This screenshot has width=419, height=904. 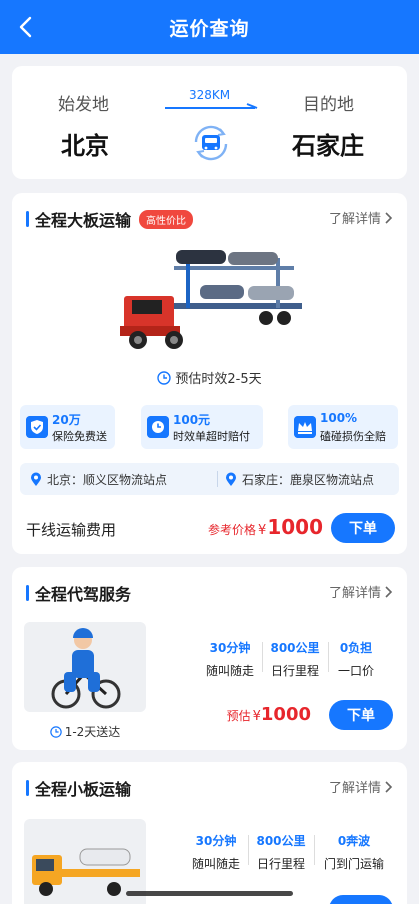 What do you see at coordinates (343, 427) in the screenshot?
I see `feature-damage-compensation: 100% 磕碰损伤全赔` at bounding box center [343, 427].